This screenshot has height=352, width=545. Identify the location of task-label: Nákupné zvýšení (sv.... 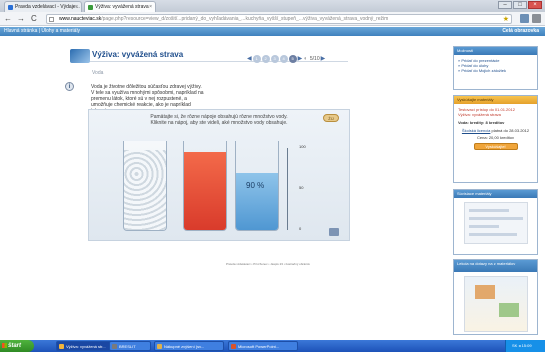
(184, 346).